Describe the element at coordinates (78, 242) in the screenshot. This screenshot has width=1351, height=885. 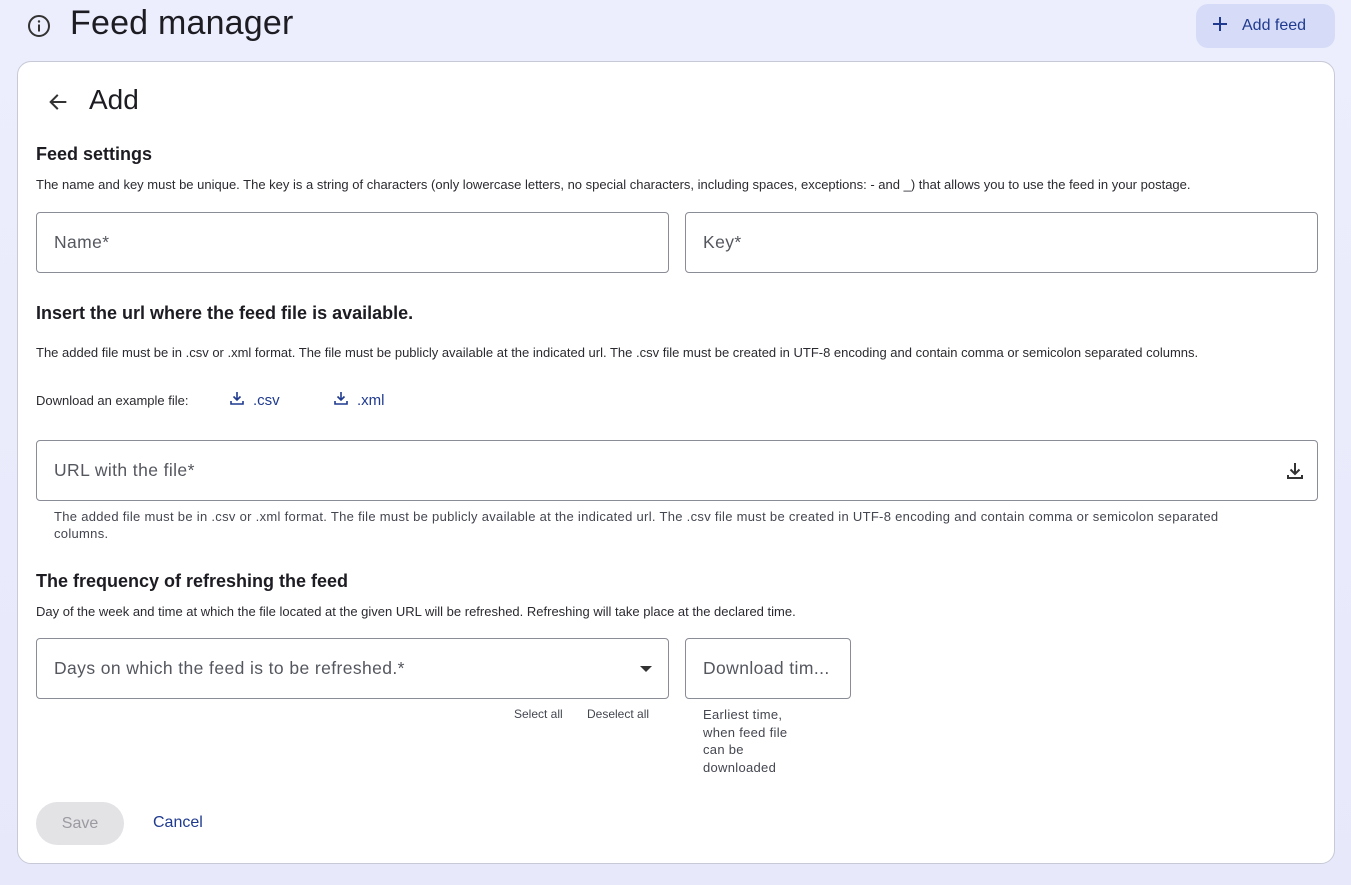
I see `name-placeholder: Name` at that location.